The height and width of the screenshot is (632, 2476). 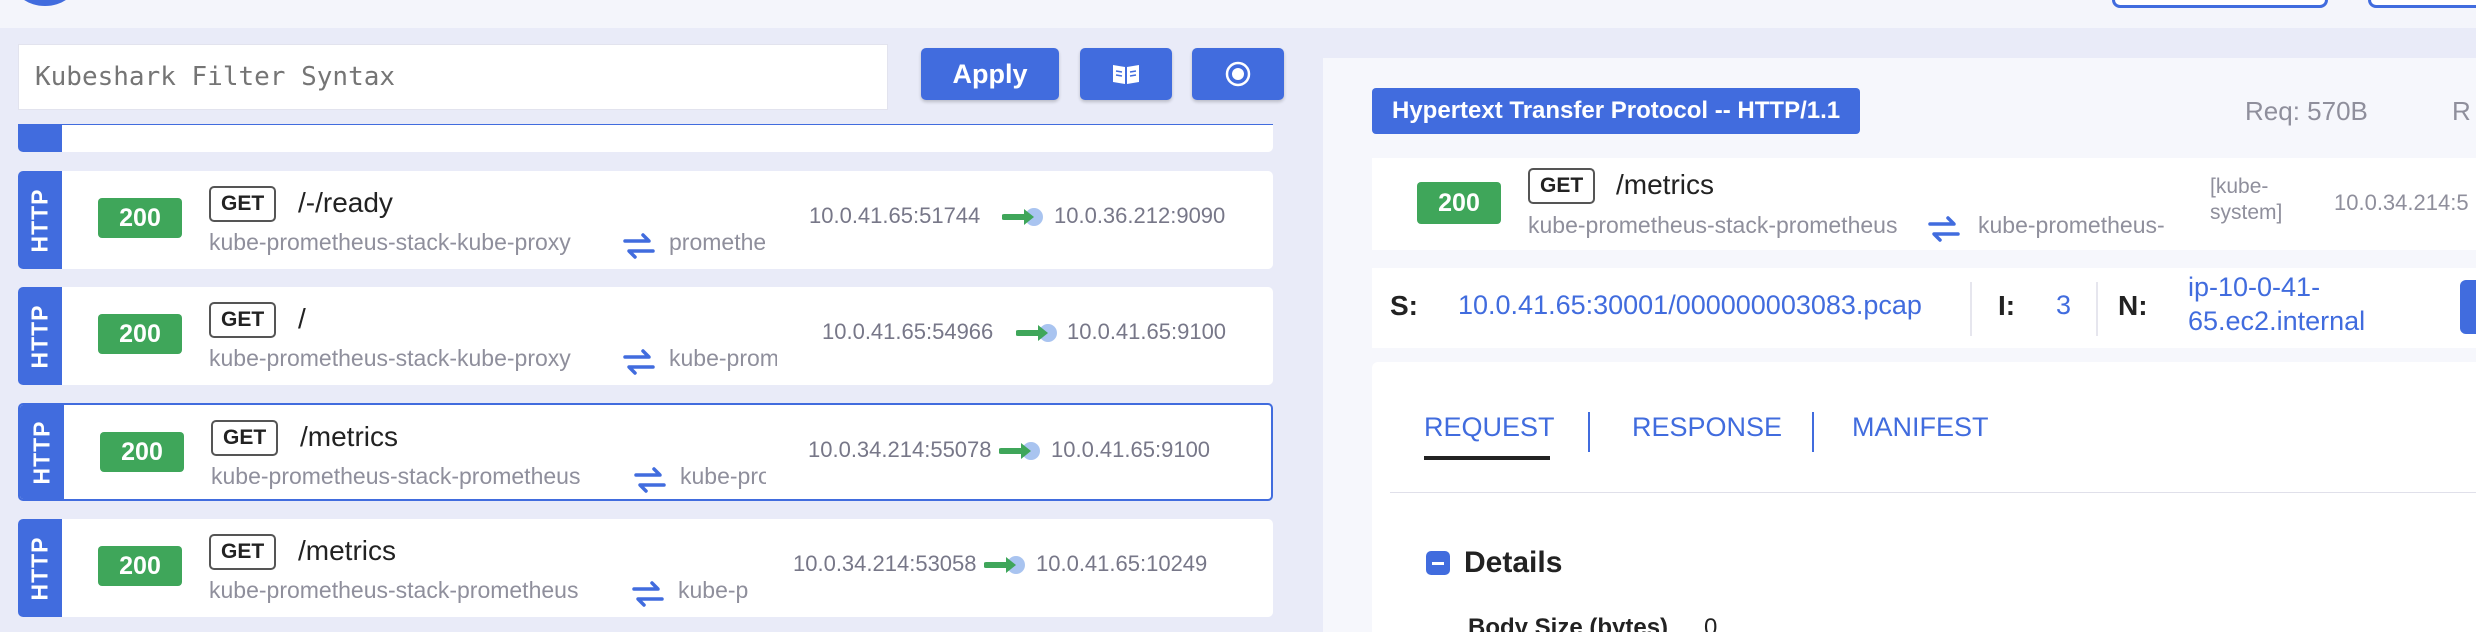 What do you see at coordinates (1487, 458) in the screenshot?
I see `active-tab-indicator` at bounding box center [1487, 458].